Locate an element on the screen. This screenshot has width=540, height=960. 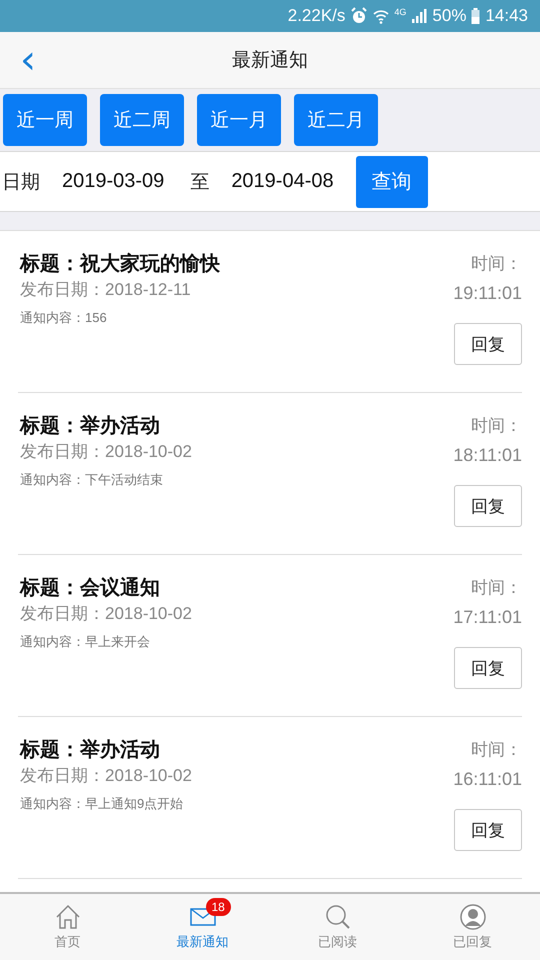
notice-content: 通知内容：下午活动结束 is located at coordinates (91, 480).